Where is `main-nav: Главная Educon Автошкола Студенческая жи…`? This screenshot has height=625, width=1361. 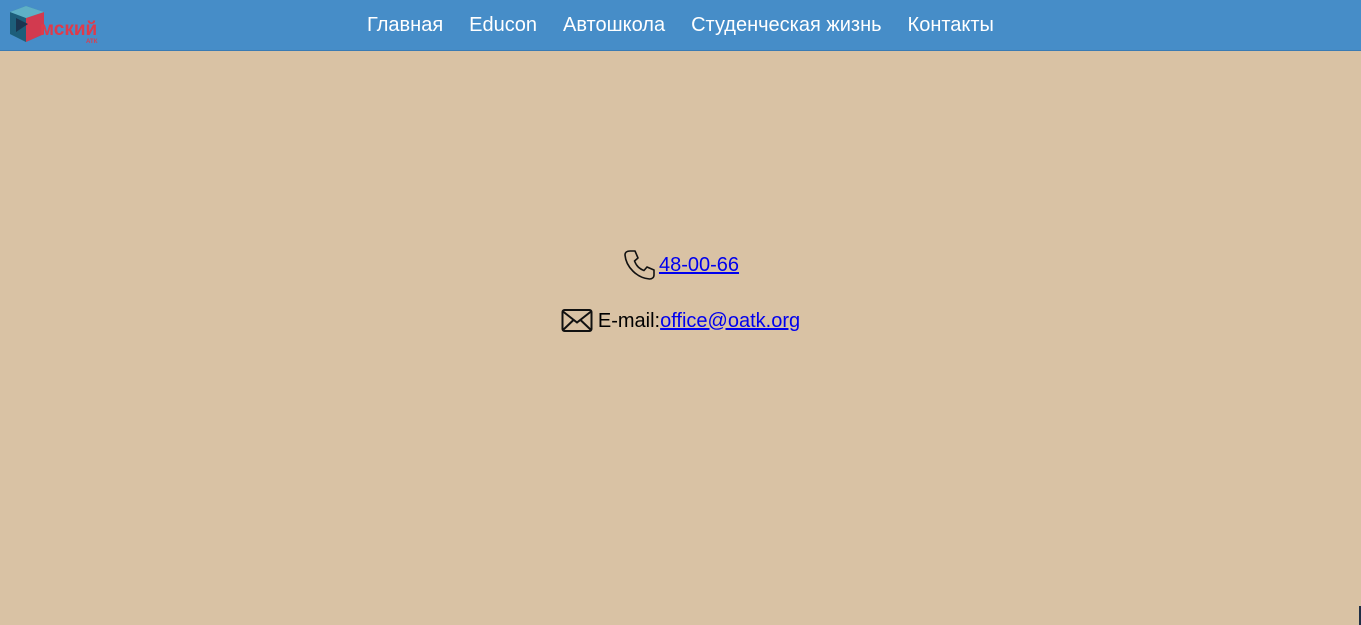 main-nav: Главная Educon Автошкола Студенческая жи… is located at coordinates (680, 25).